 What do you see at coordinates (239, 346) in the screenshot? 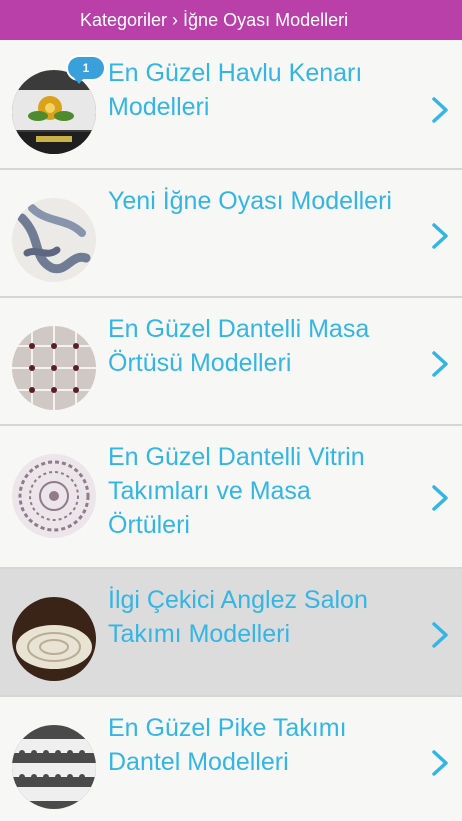
I see `item-title: En Güzel Dantelli Masa Örtüsü Modelleri` at bounding box center [239, 346].